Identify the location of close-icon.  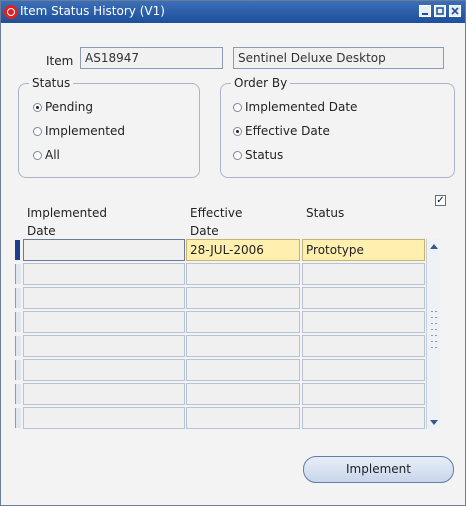
(455, 11).